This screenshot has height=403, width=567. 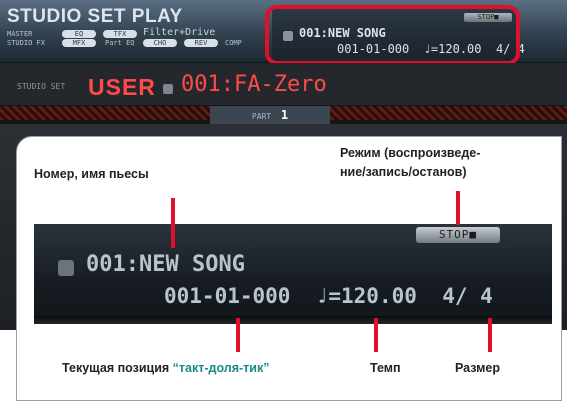 What do you see at coordinates (160, 43) in the screenshot?
I see `cho-pill: CHO` at bounding box center [160, 43].